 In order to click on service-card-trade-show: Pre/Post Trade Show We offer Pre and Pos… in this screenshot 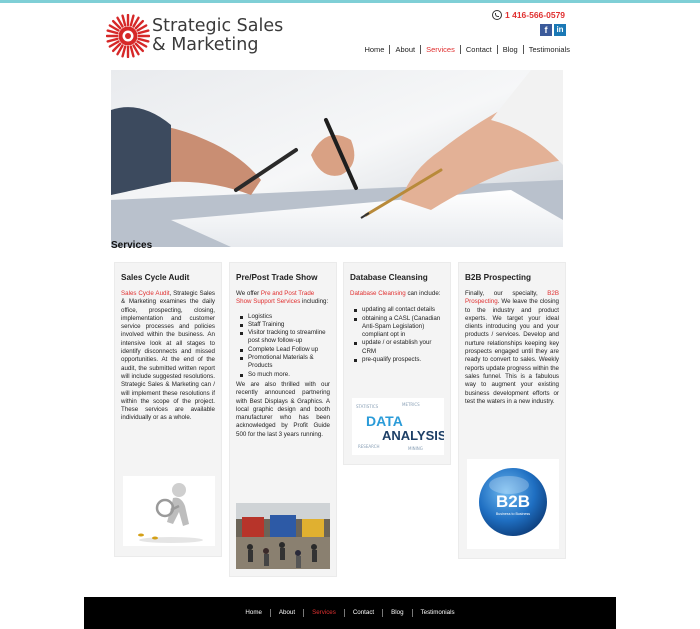, I will do `click(283, 419)`.